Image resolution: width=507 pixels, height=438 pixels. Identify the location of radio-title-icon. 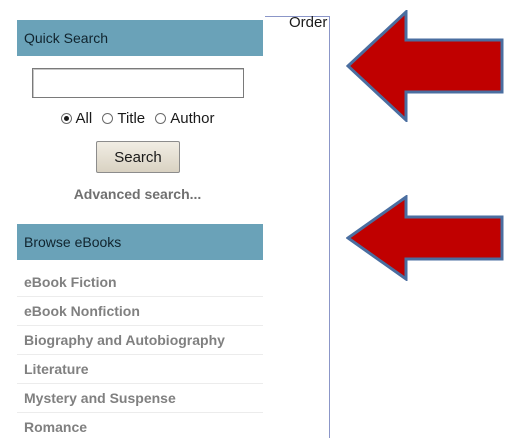
(108, 118).